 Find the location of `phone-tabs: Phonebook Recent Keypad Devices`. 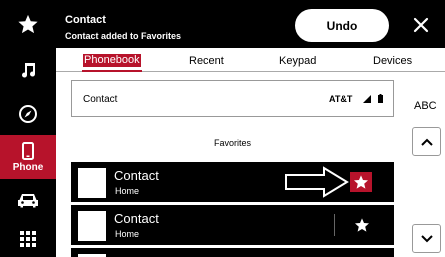

phone-tabs: Phonebook Recent Keypad Devices is located at coordinates (250, 60).